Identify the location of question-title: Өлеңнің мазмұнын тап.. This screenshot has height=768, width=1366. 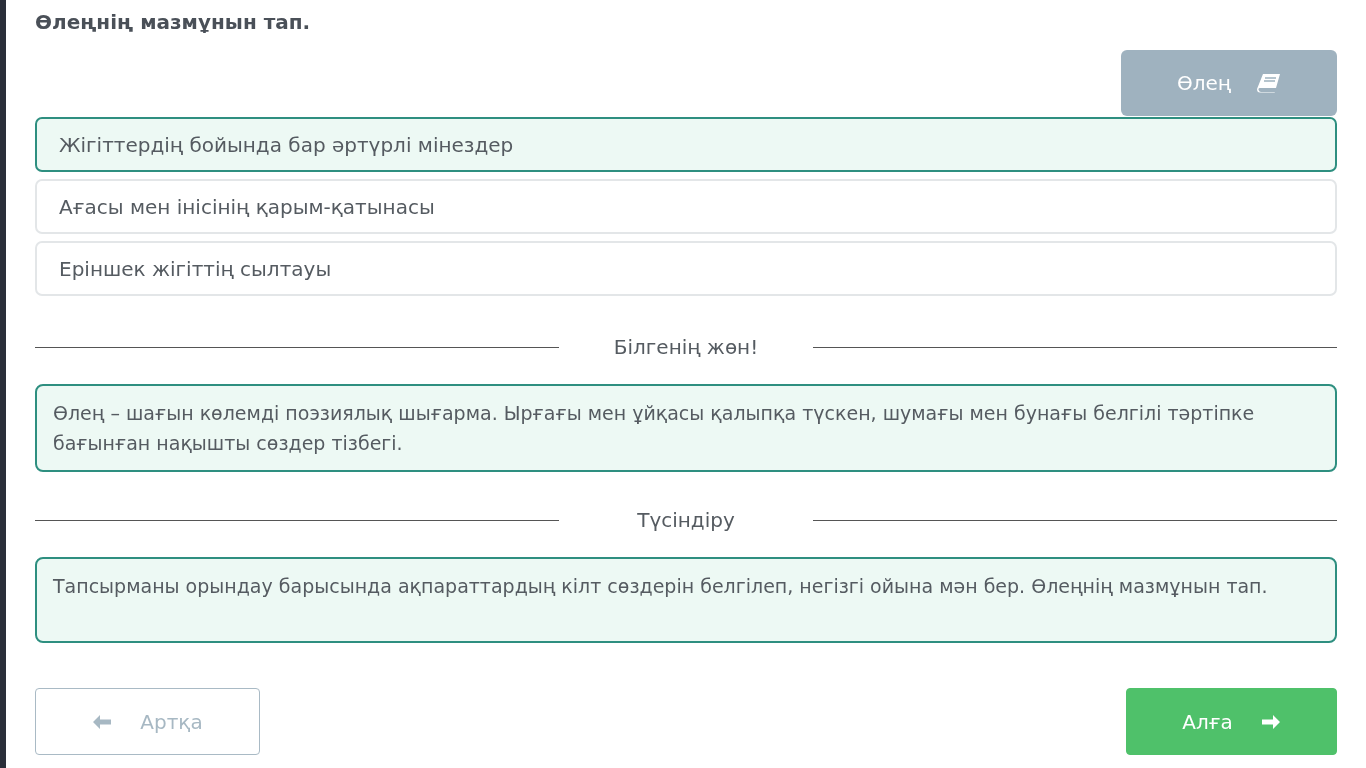
(173, 23).